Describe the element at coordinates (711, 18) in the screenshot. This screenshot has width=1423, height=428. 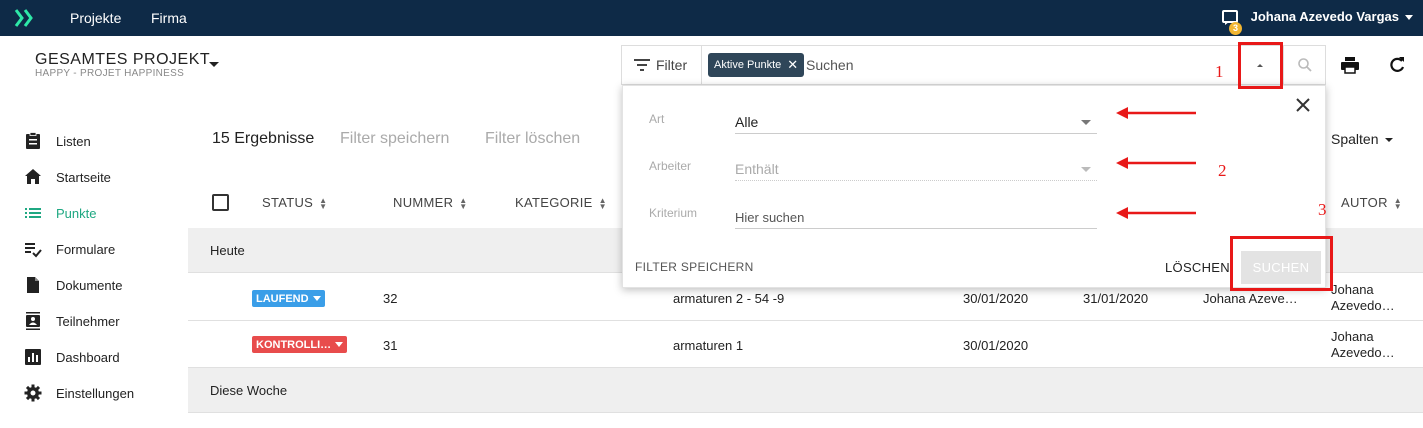
I see `top-bar: Projekte Firma Johana Azevedo Vargas` at that location.